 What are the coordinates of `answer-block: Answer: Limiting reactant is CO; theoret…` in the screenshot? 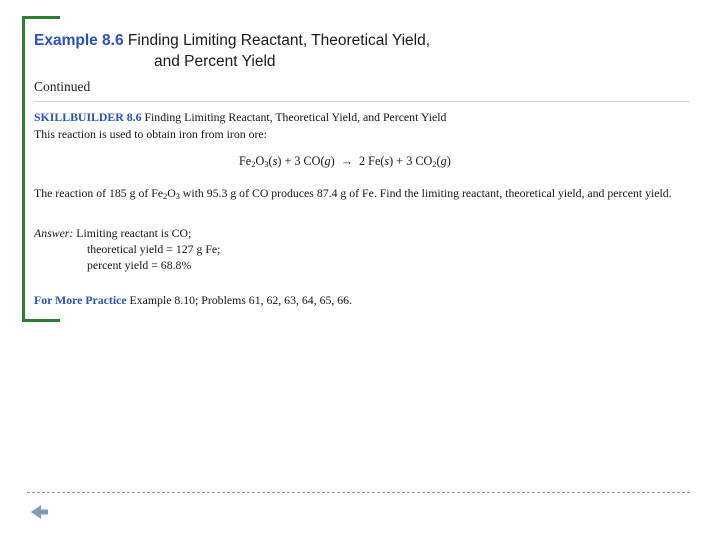 It's located at (364, 249).